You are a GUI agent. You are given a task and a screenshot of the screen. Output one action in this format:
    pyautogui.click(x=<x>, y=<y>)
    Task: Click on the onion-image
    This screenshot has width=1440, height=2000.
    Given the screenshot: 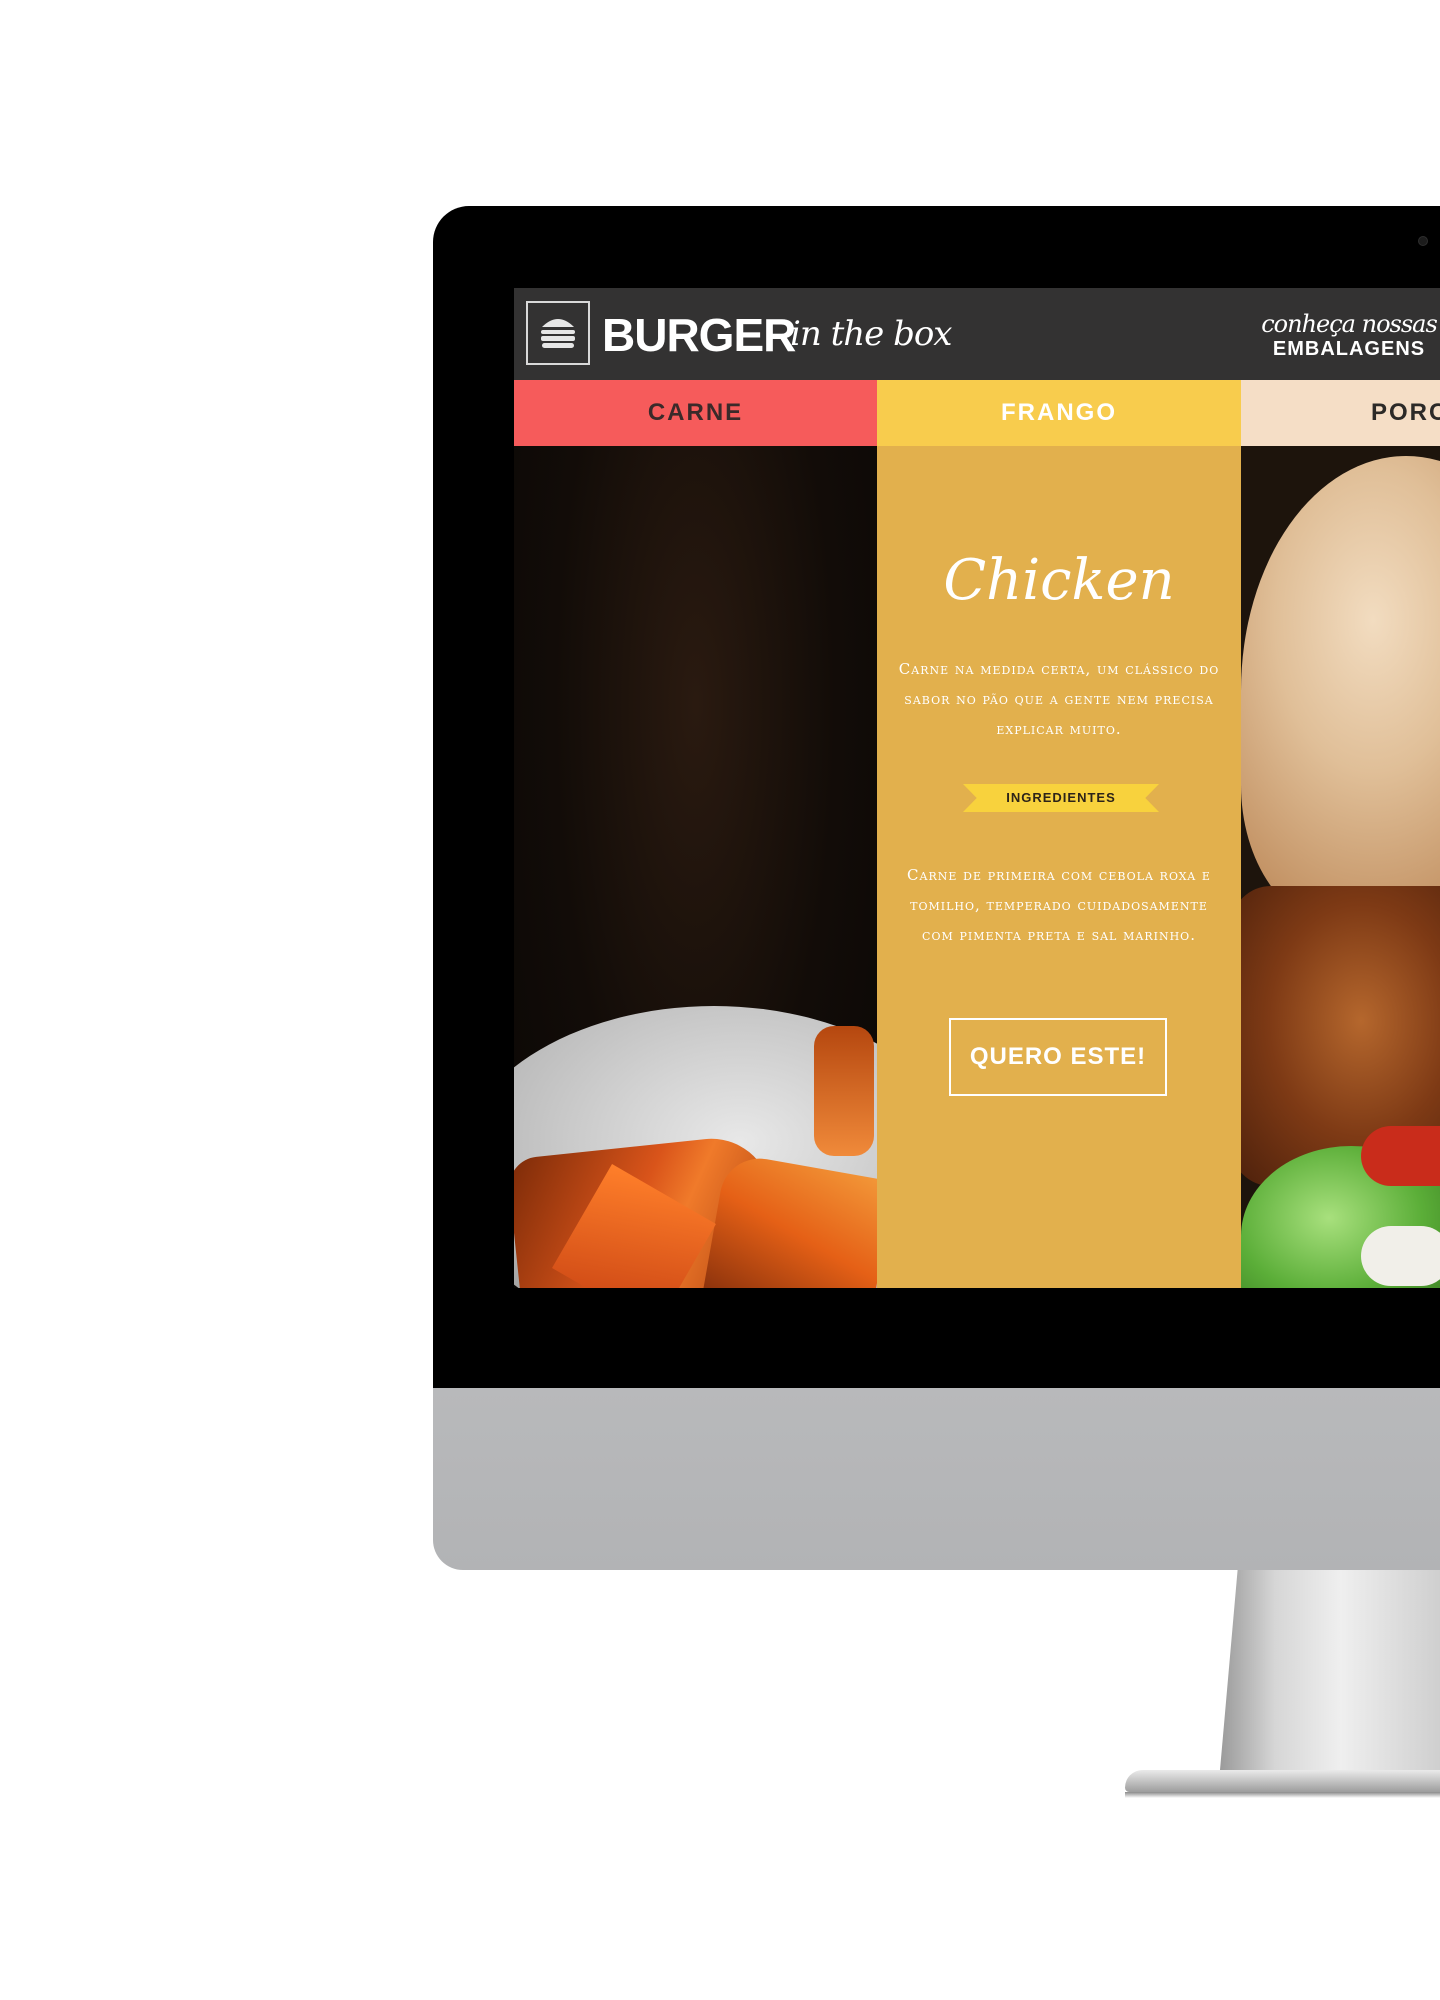 What is the action you would take?
    pyautogui.click(x=1400, y=1256)
    